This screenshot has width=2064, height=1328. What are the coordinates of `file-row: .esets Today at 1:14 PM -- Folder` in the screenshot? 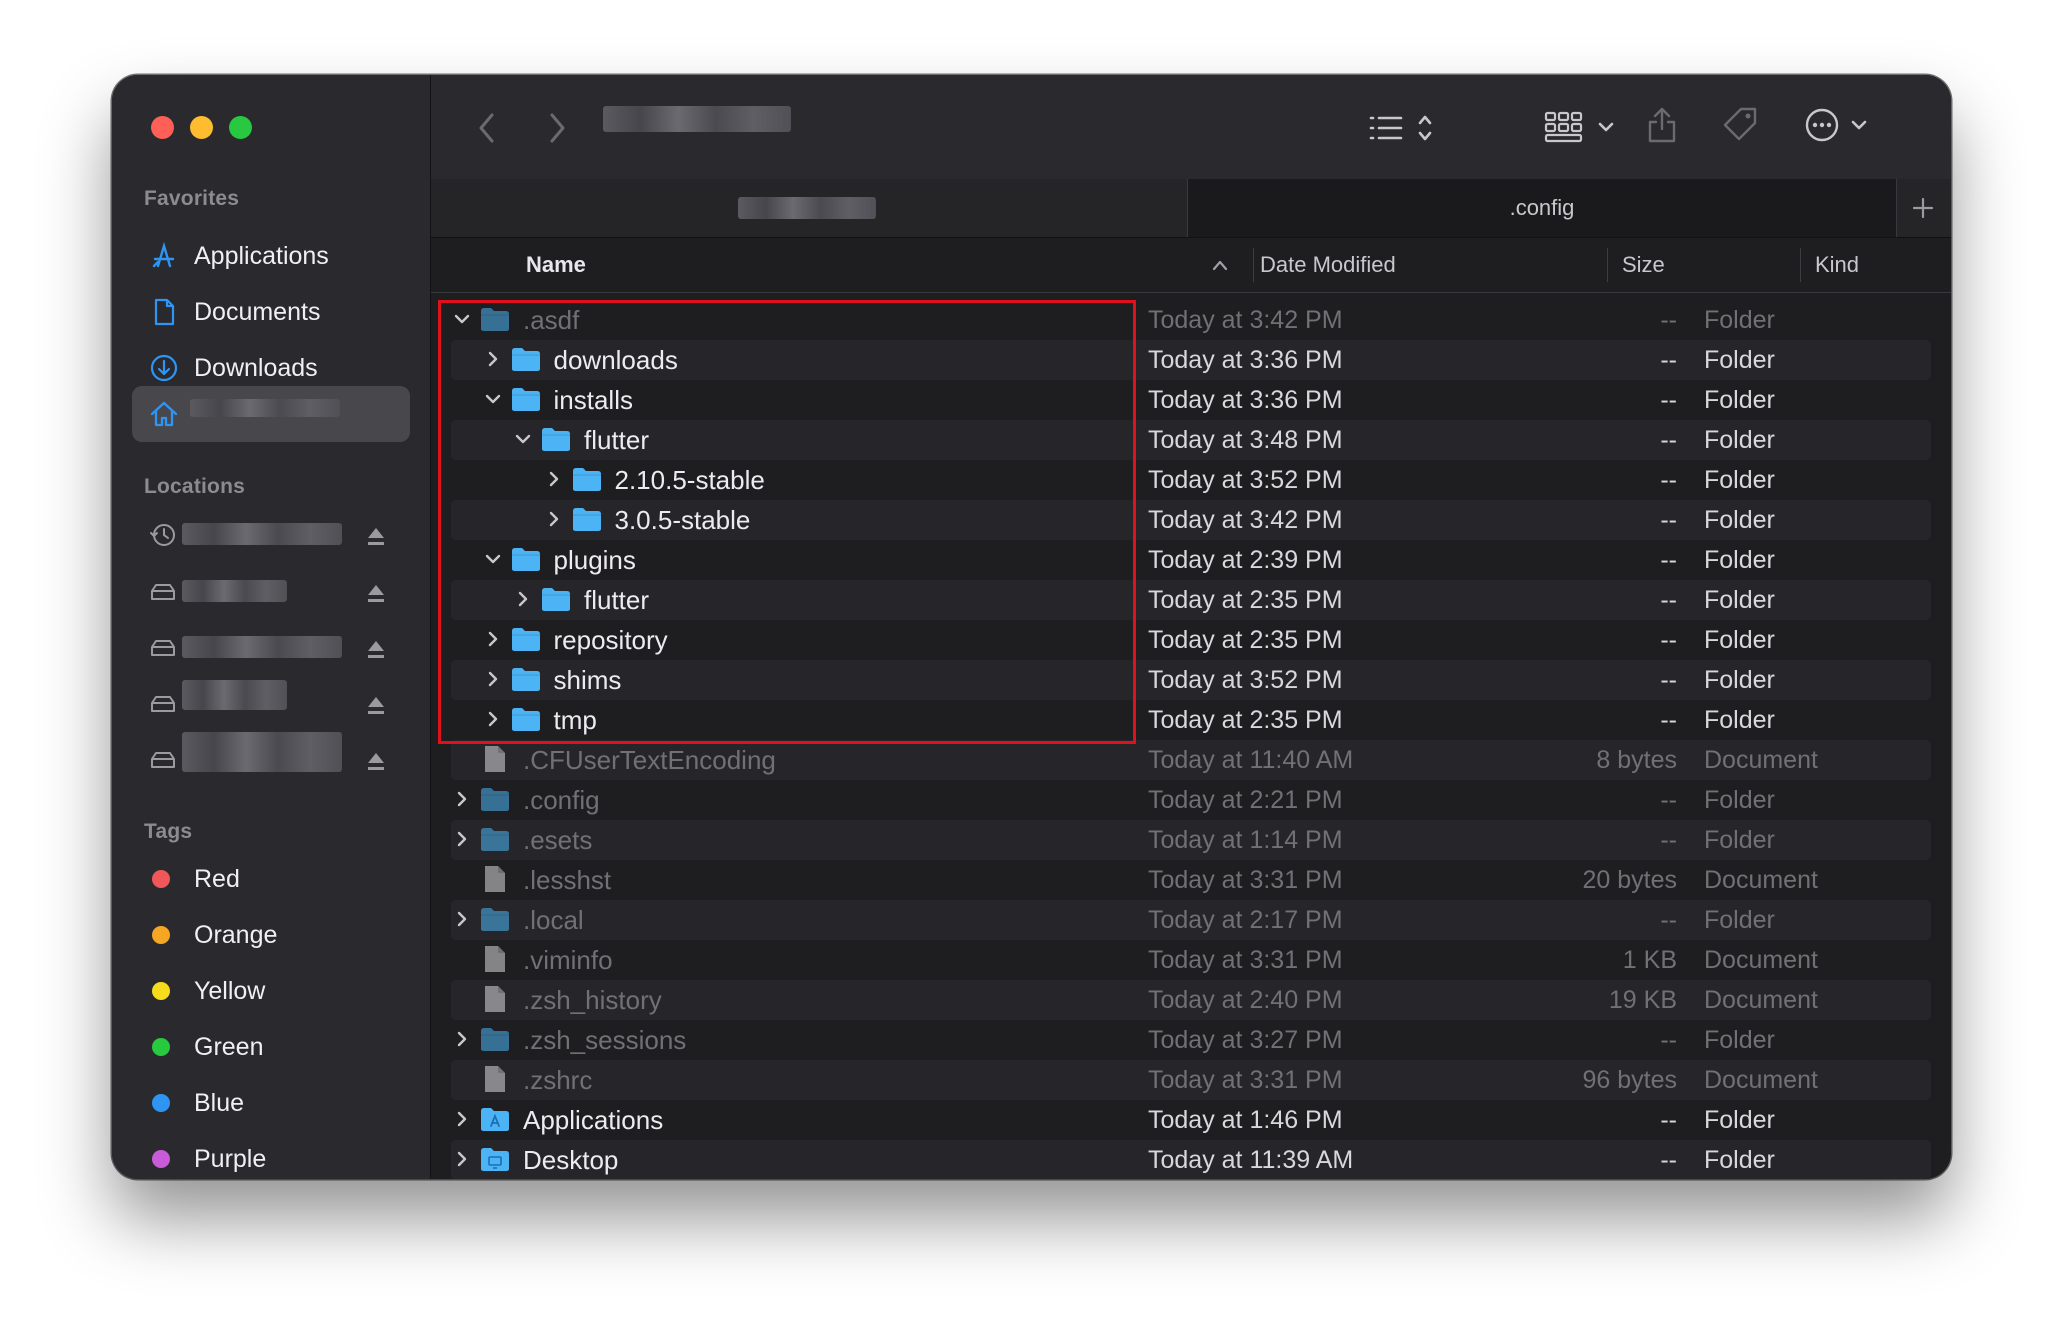 It's located at (1191, 840).